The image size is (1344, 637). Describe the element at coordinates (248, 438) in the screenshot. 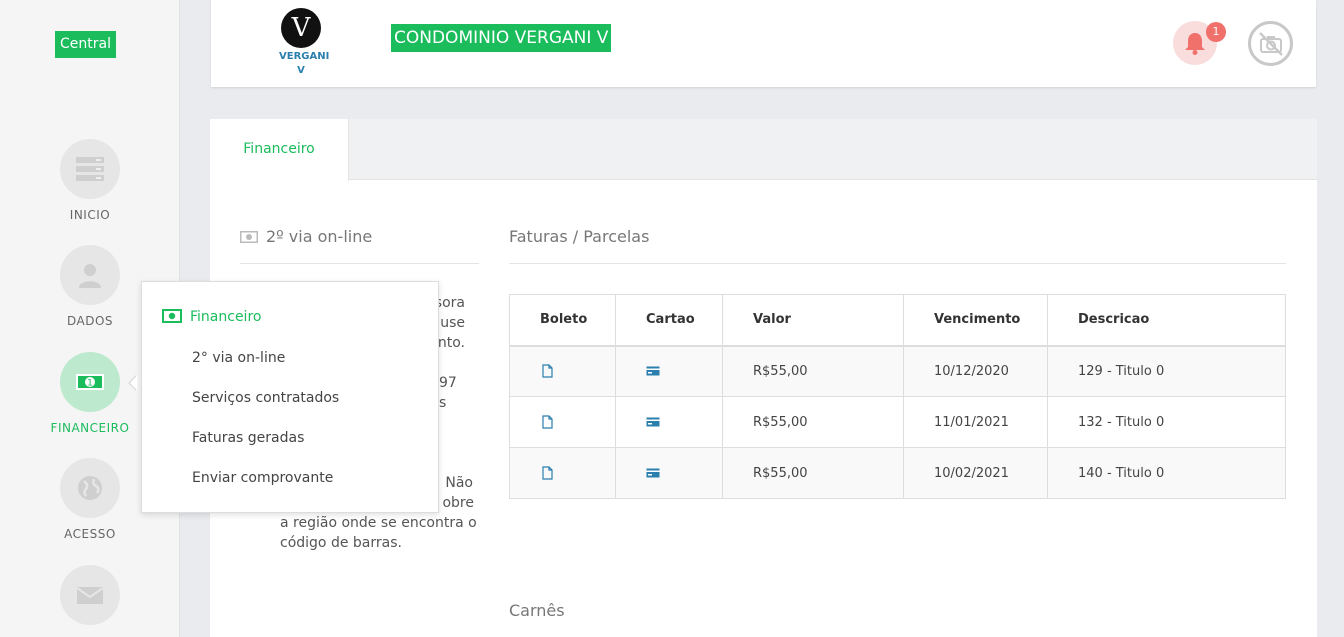

I see `menu-item-faturas: Faturas geradas` at that location.